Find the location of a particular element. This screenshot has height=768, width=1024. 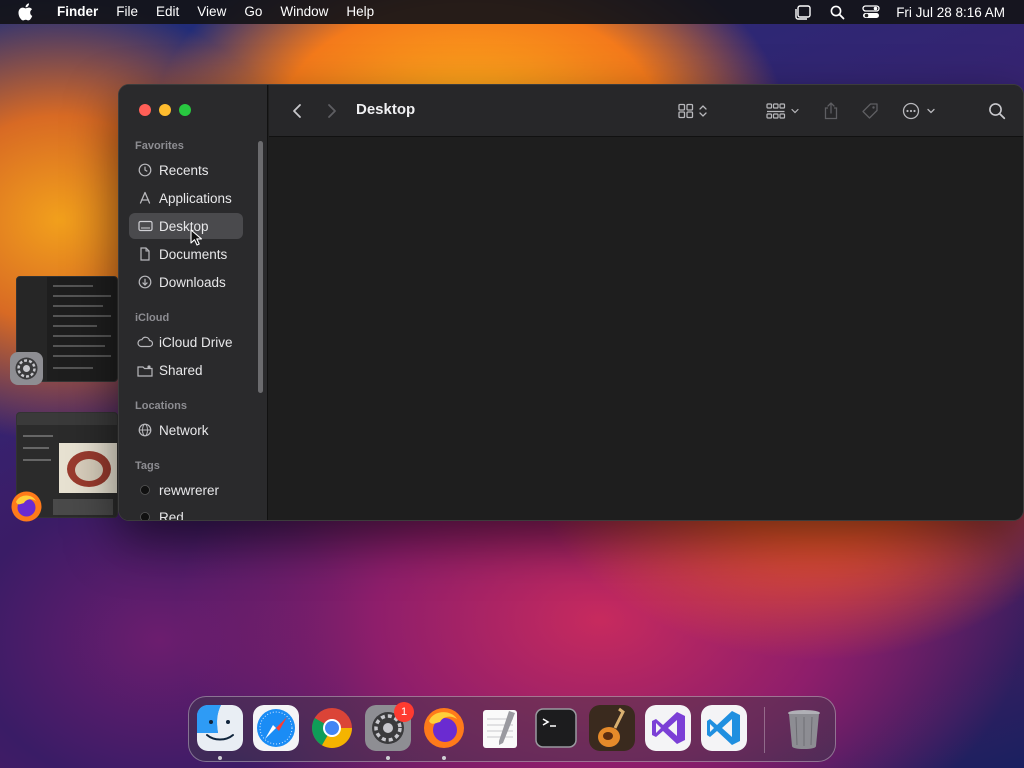

menu-file: File is located at coordinates (127, 12).